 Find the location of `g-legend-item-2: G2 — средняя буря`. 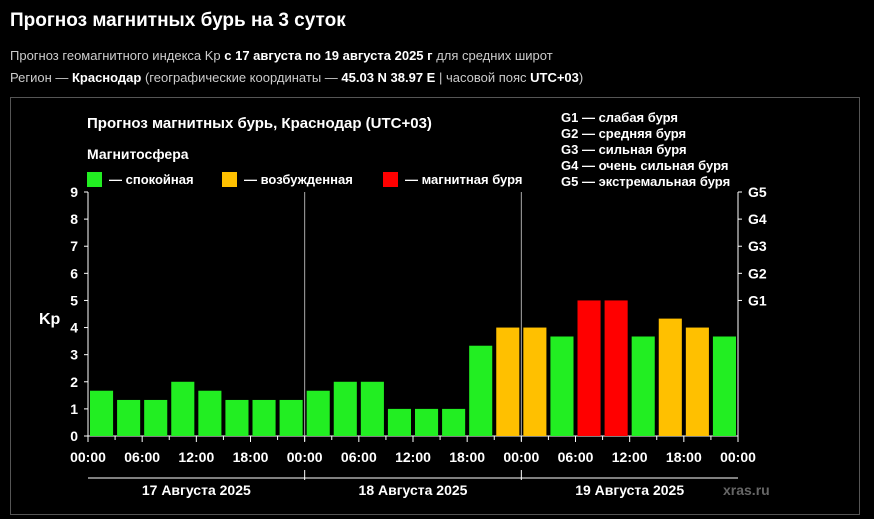

g-legend-item-2: G2 — средняя буря is located at coordinates (623, 133).